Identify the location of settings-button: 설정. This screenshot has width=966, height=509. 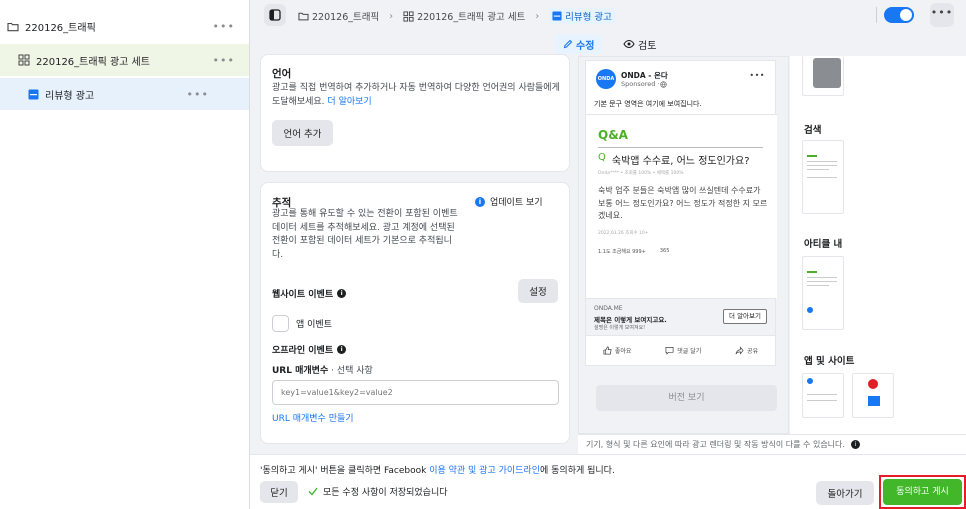
(538, 291).